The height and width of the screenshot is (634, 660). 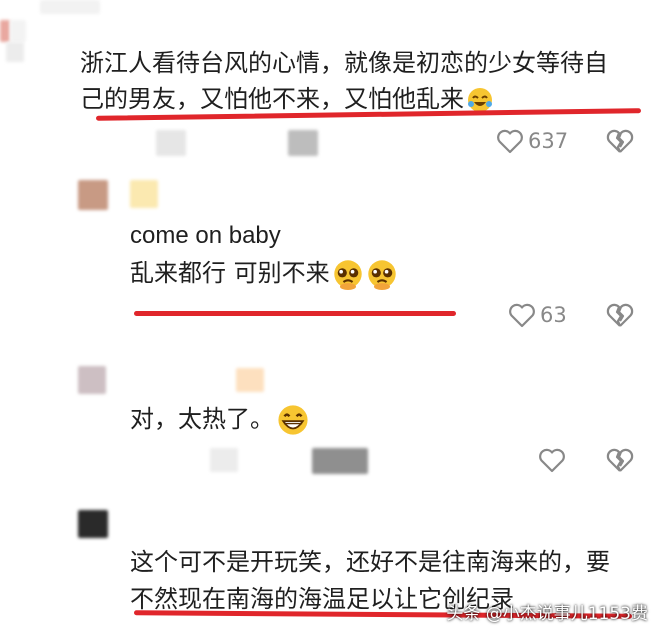 I want to click on comment-text: 对，太热了。, so click(x=202, y=419).